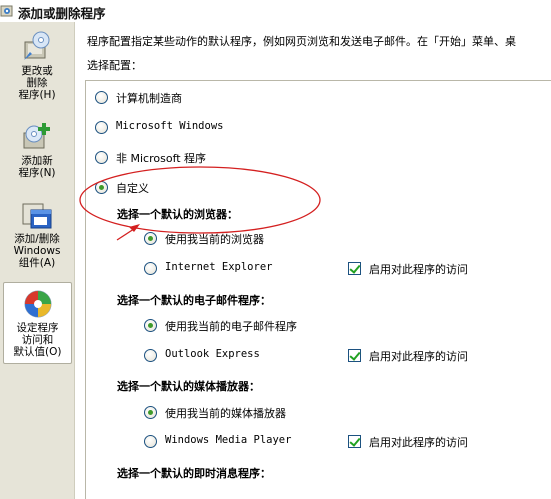 This screenshot has width=551, height=499. Describe the element at coordinates (37, 95) in the screenshot. I see `sidebar-item-label: 程序(H)` at that location.